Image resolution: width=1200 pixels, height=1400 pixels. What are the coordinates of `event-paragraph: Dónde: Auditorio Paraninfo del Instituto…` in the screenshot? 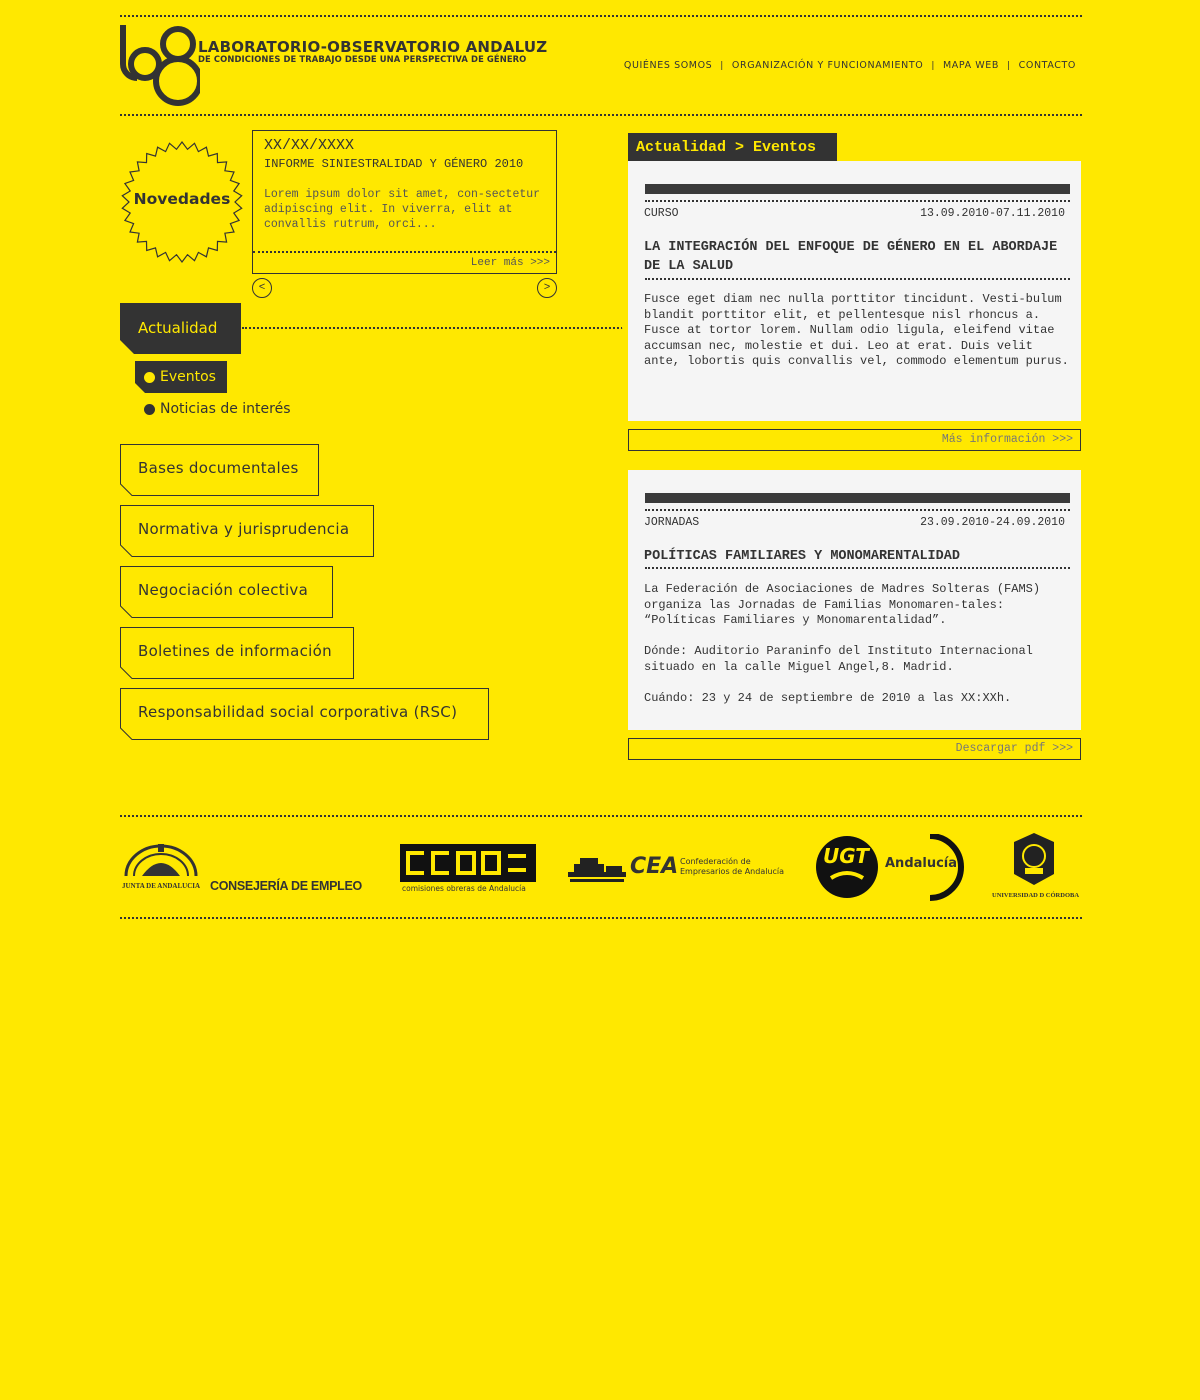 It's located at (838, 659).